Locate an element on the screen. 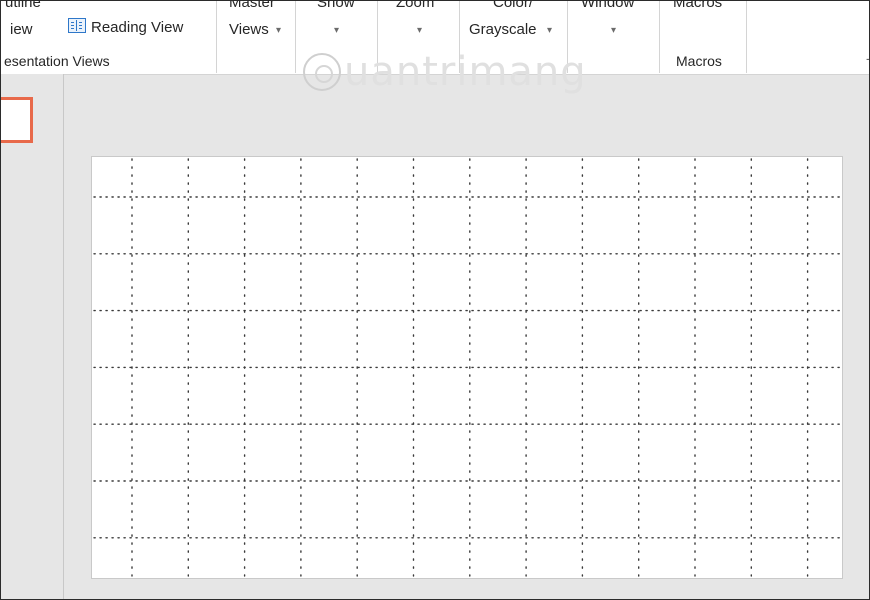  watermark-logo-icon is located at coordinates (322, 72).